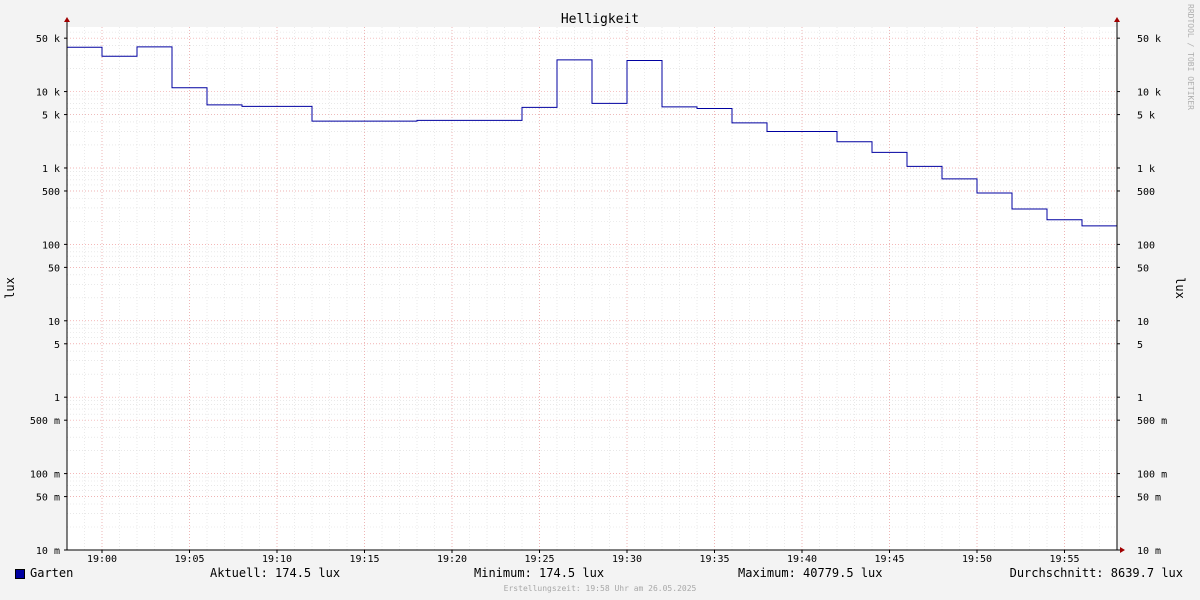 The width and height of the screenshot is (1200, 600). I want to click on y-tick-label-left: 100, so click(51, 245).